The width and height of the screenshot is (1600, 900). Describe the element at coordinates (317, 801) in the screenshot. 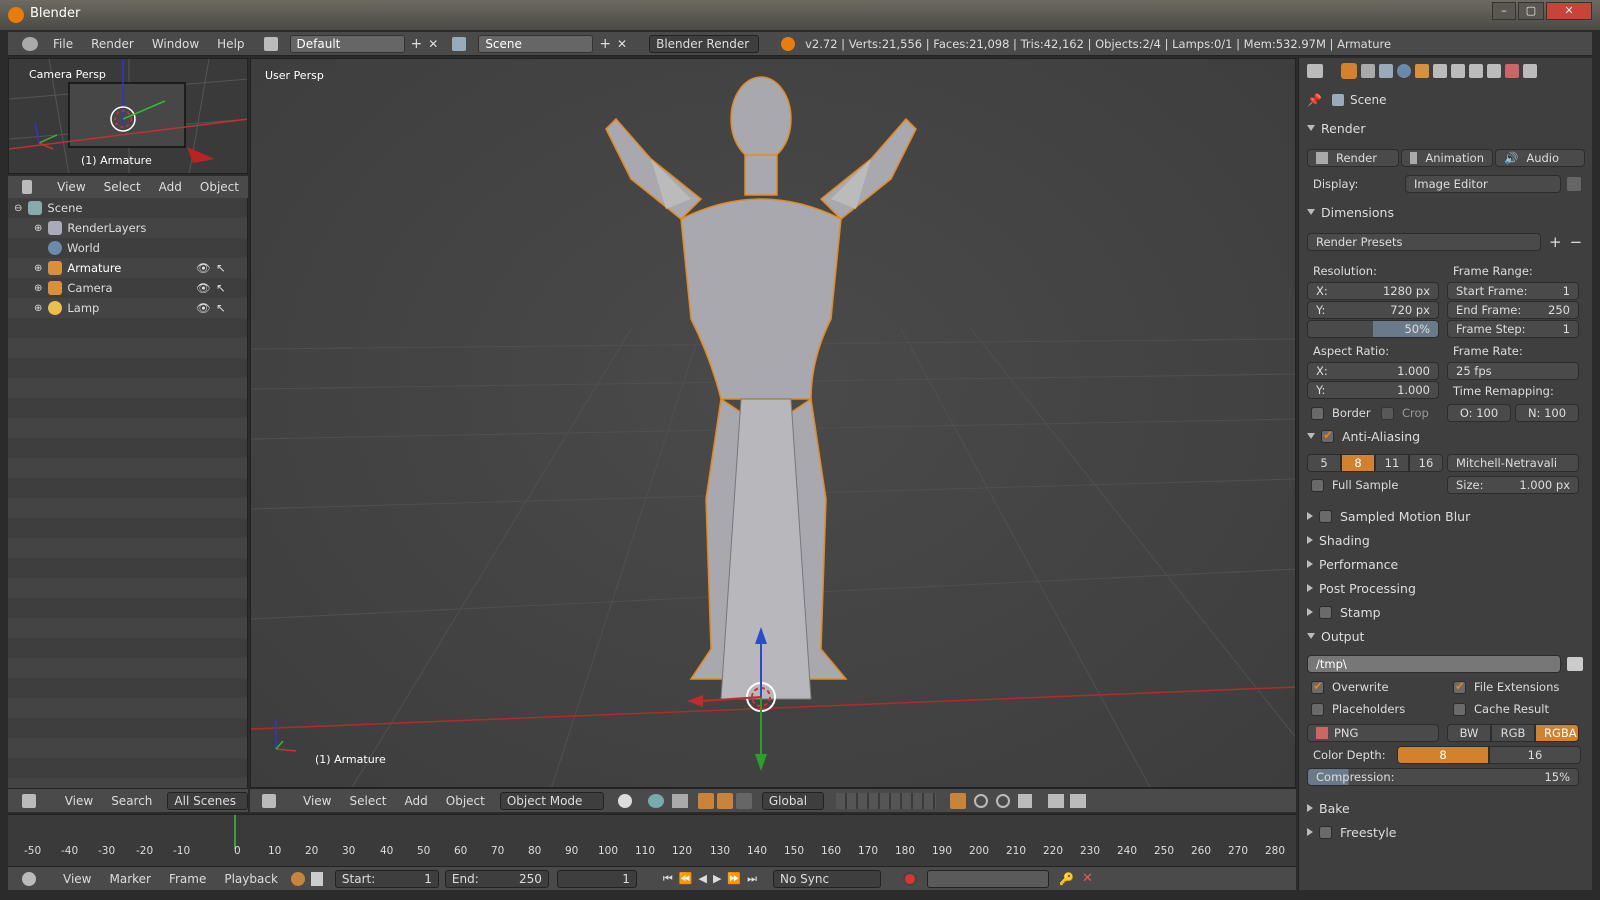

I see `viewport-menu-view: View` at that location.